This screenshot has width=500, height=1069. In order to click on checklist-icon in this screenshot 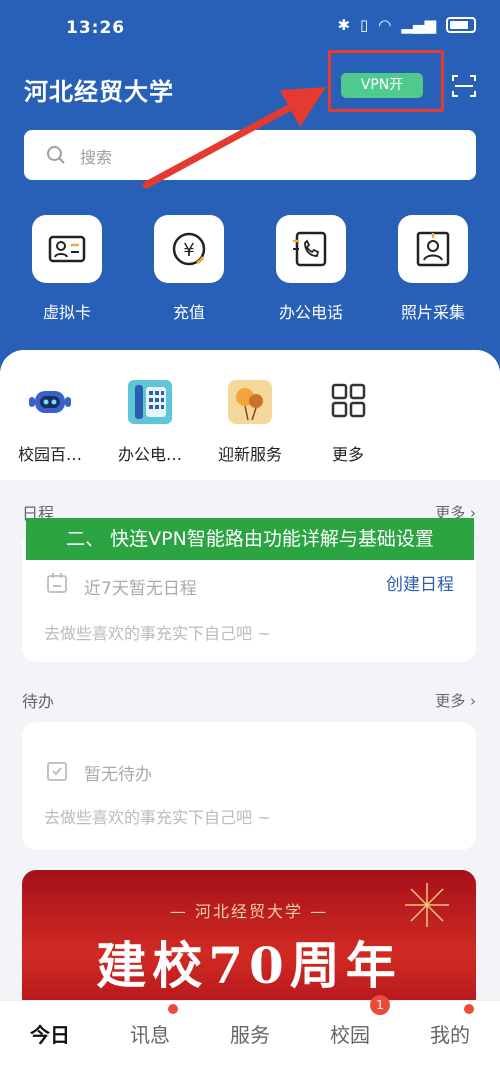, I will do `click(57, 771)`.